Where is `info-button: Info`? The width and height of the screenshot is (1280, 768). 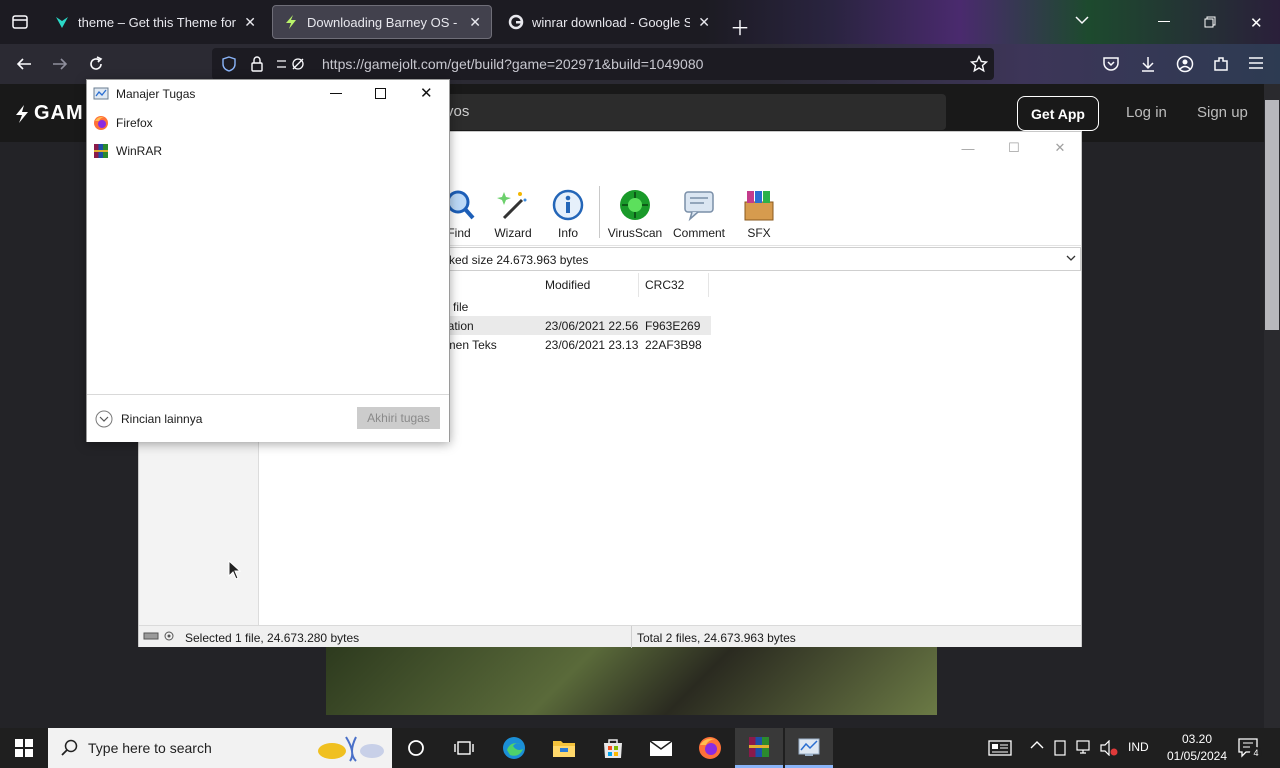 info-button: Info is located at coordinates (568, 214).